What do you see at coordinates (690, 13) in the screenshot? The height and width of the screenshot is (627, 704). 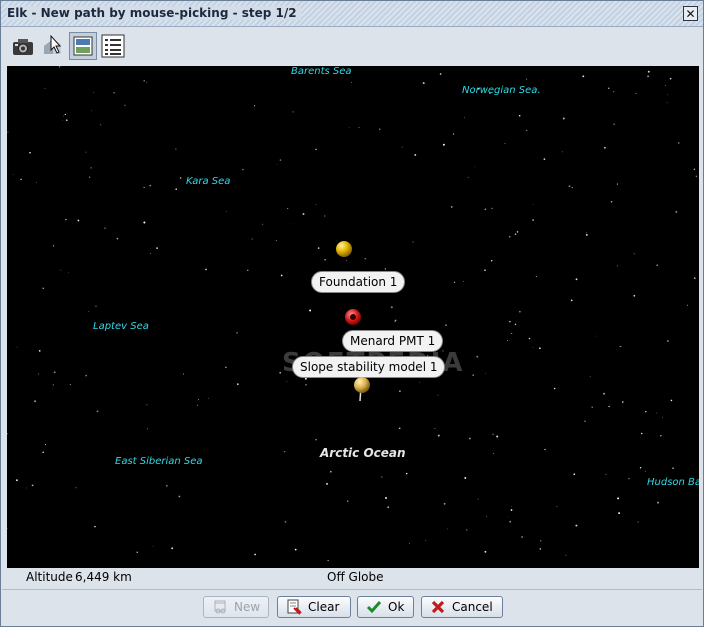 I see `close-button: ✕` at bounding box center [690, 13].